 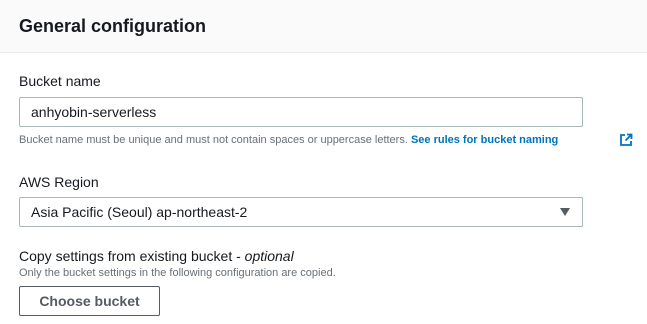 I want to click on aws-region-select: Asia Pacific (Seoul) ap-northeast-2, so click(x=301, y=212).